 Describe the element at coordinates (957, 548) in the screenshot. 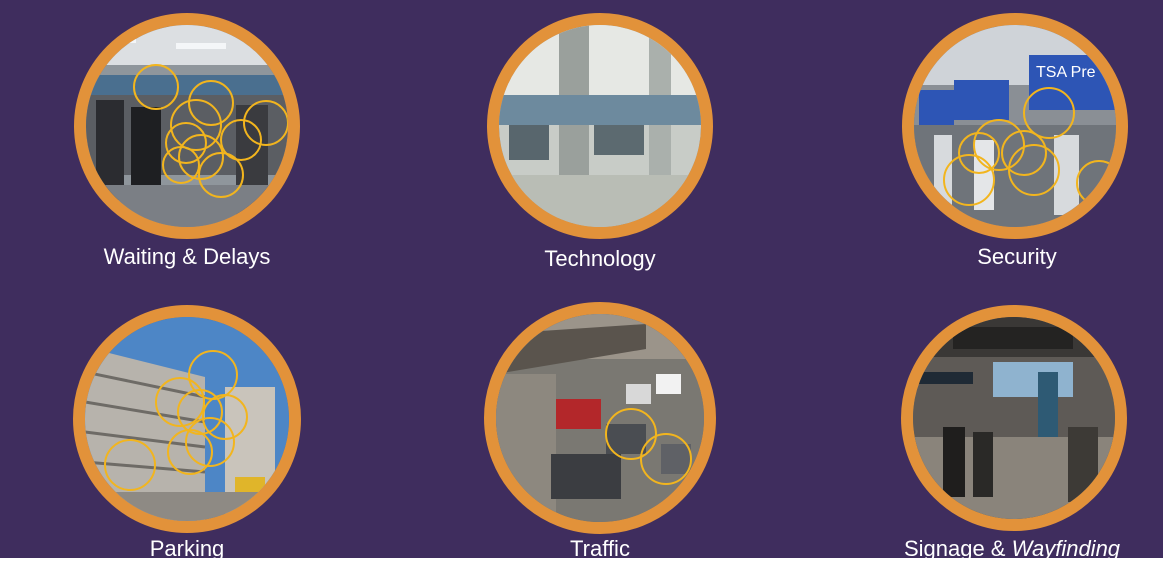

I see `signage-label-text: Signage &` at that location.